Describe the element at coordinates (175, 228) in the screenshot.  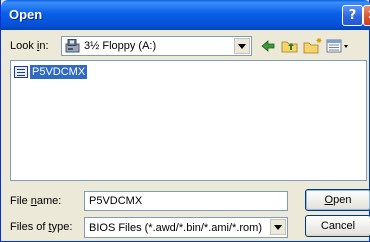
I see `file-type-value: BIOS Files (*.awd/*.bin/*.ami/*.rom)` at that location.